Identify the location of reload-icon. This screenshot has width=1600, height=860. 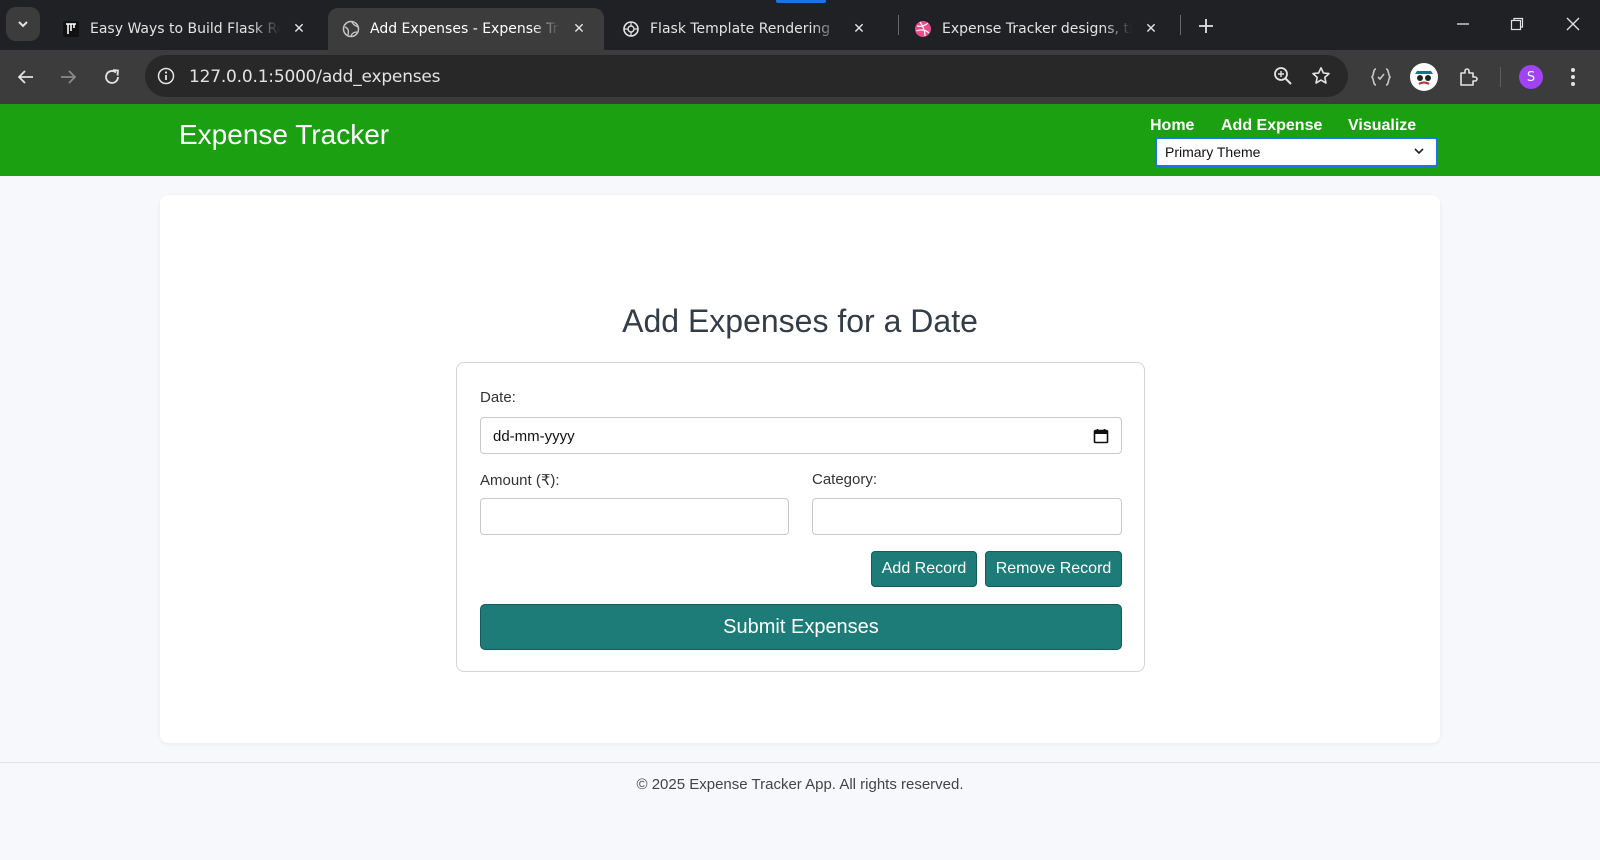
(112, 76).